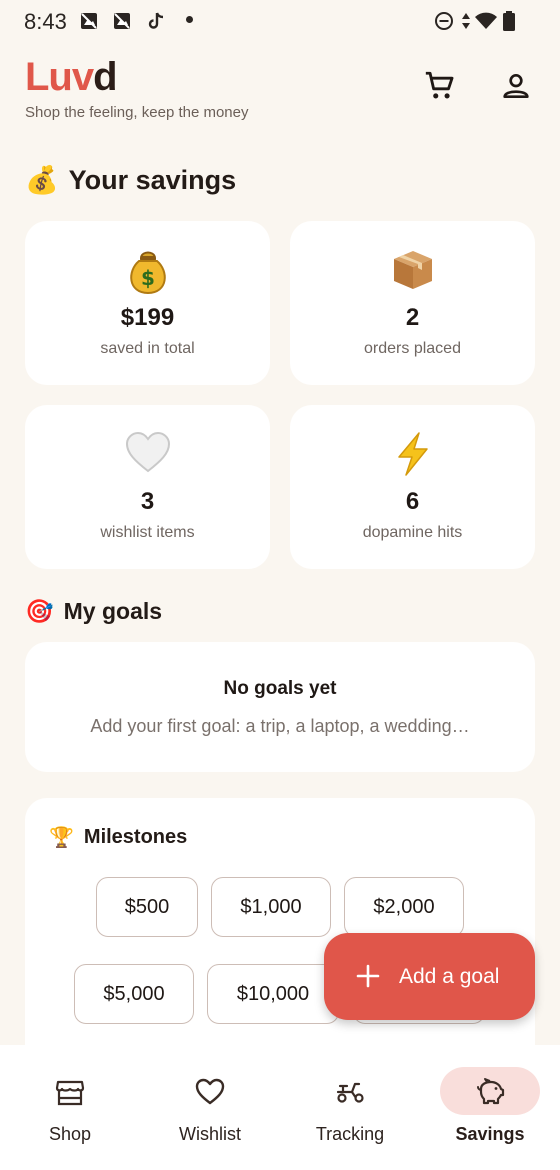 This screenshot has height=1170, width=560. Describe the element at coordinates (412, 271) in the screenshot. I see `package-icon` at that location.